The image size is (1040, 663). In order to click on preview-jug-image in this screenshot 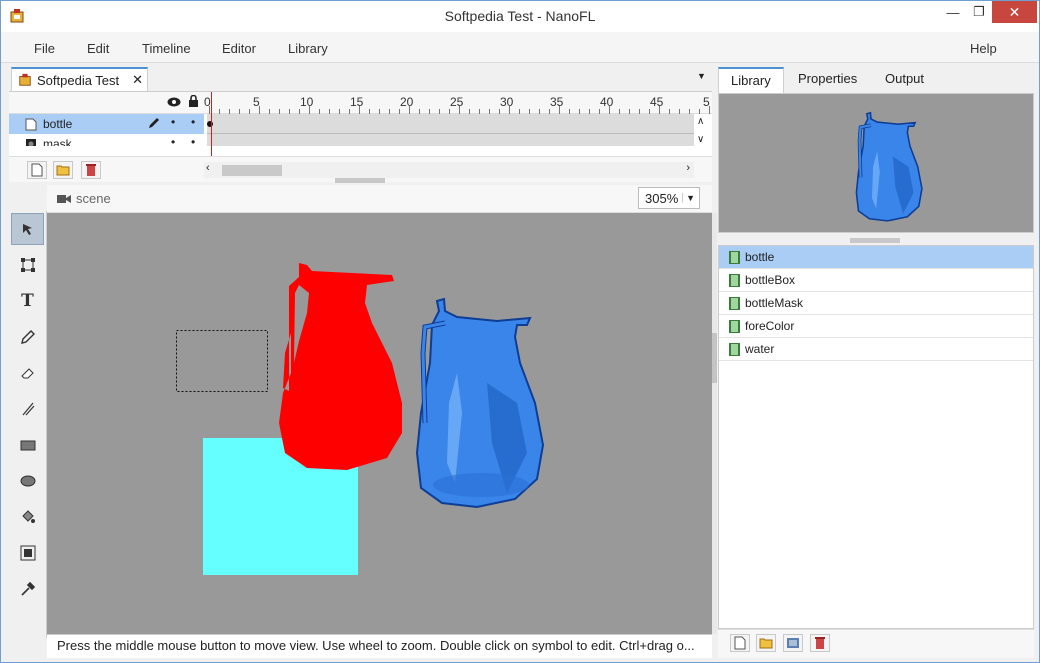, I will do `click(889, 166)`.